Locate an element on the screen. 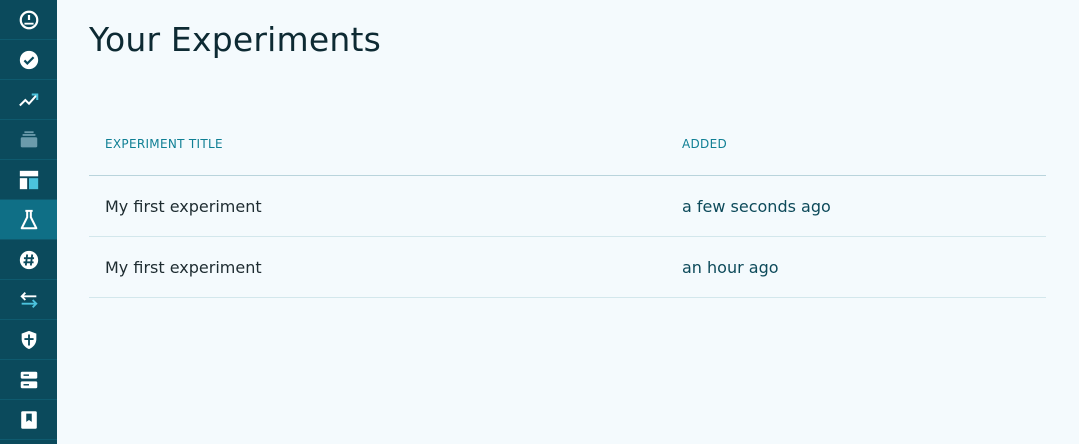 The image size is (1079, 444). sidebar-item-docs is located at coordinates (28, 420).